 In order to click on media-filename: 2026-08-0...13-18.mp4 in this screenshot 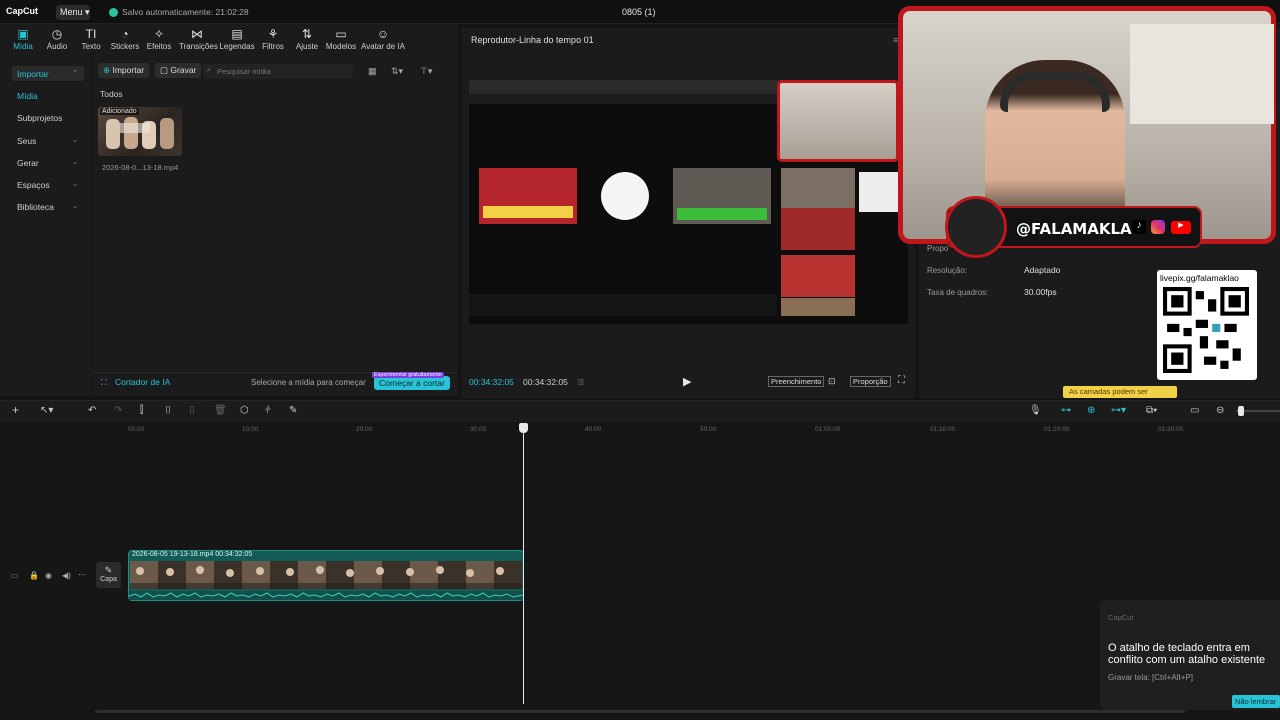, I will do `click(140, 167)`.